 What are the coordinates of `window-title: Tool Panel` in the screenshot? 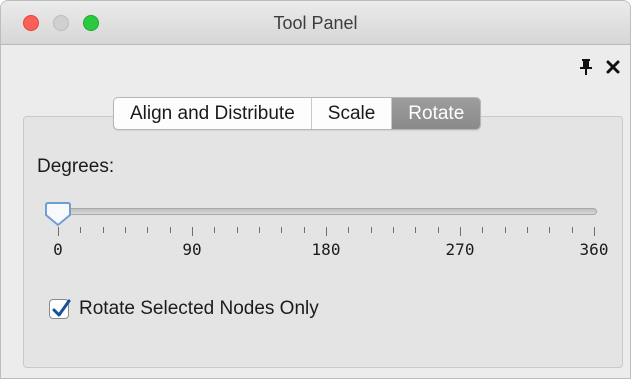 It's located at (315, 23).